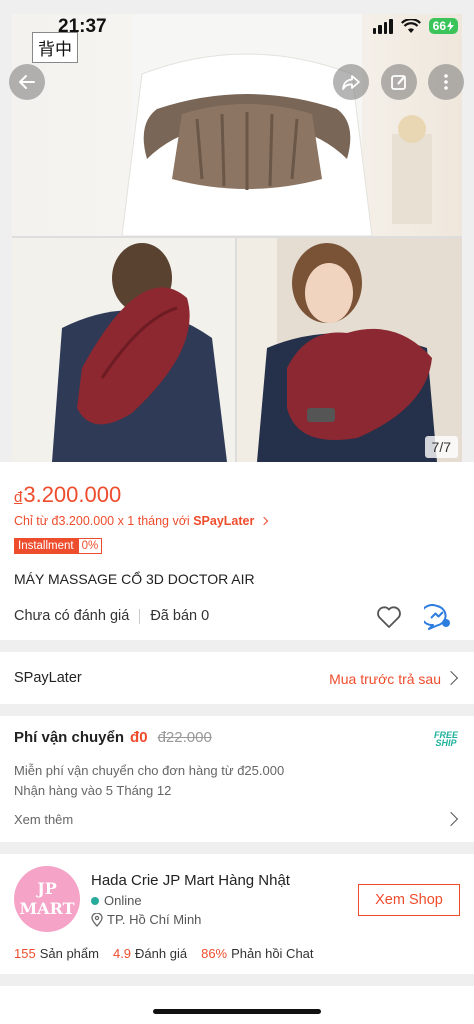 This screenshot has width=474, height=1024. I want to click on spaylater-row: SPayLater Mua trước trả sau, so click(237, 678).